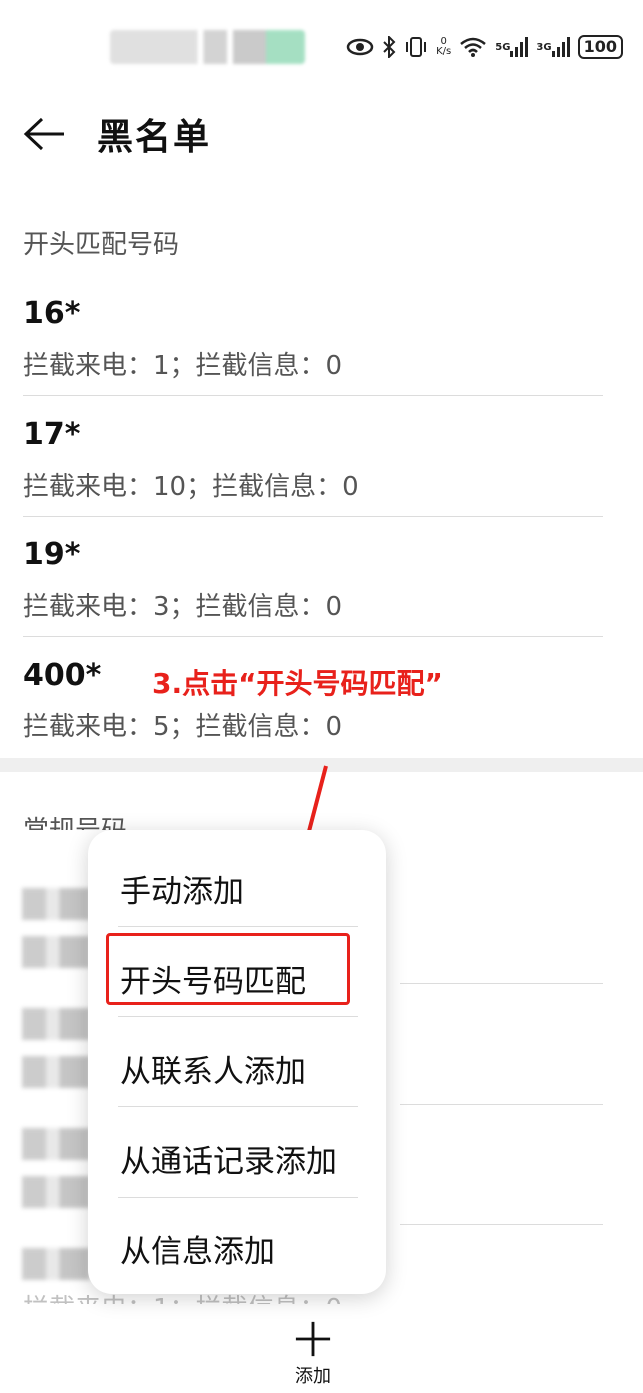 The height and width of the screenshot is (1393, 643). What do you see at coordinates (313, 1339) in the screenshot?
I see `plus-icon` at bounding box center [313, 1339].